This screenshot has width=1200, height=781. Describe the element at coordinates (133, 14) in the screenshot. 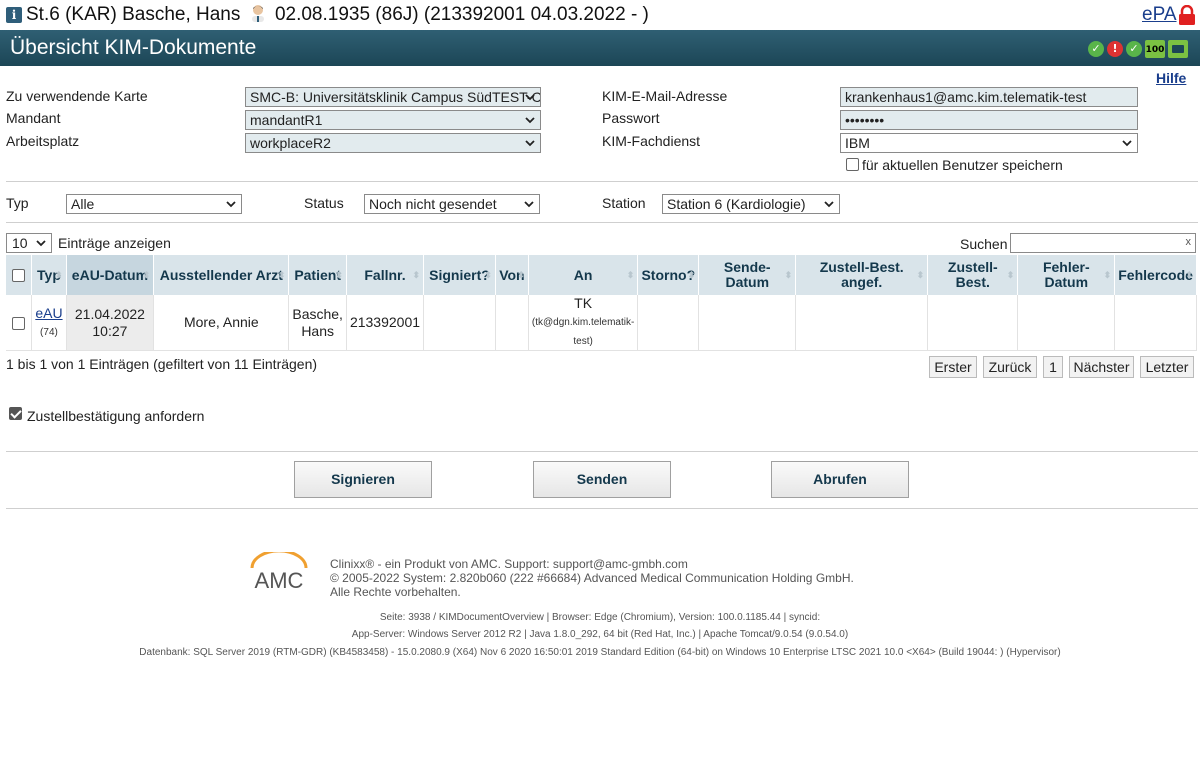

I see `patient-header-prefix: St.6 (KAR) Basche, Hans` at that location.